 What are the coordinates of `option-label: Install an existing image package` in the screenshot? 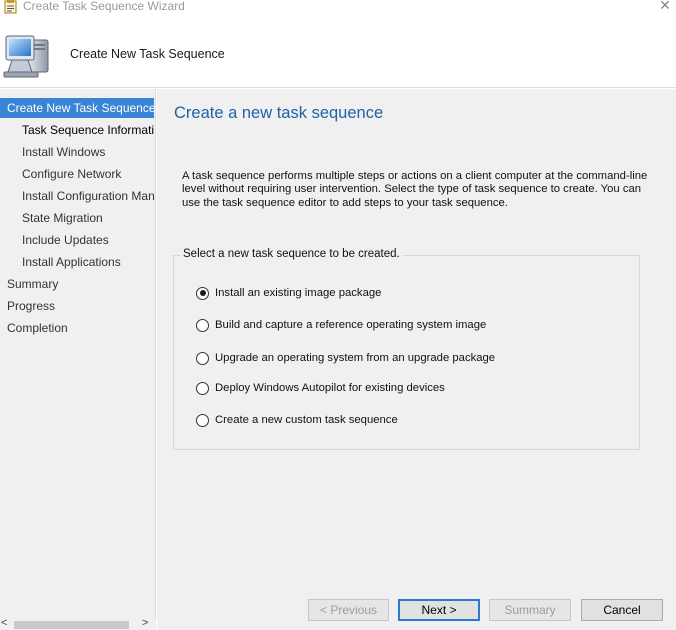 It's located at (298, 293).